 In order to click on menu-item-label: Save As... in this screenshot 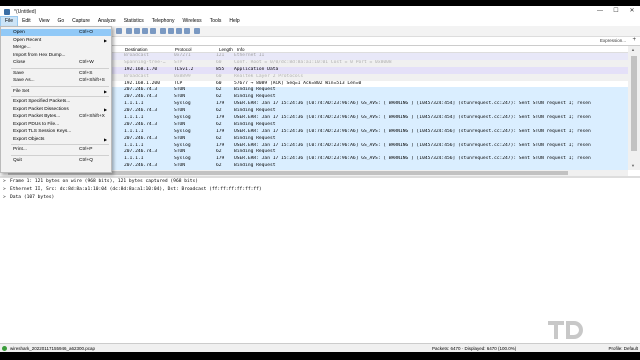, I will do `click(24, 80)`.